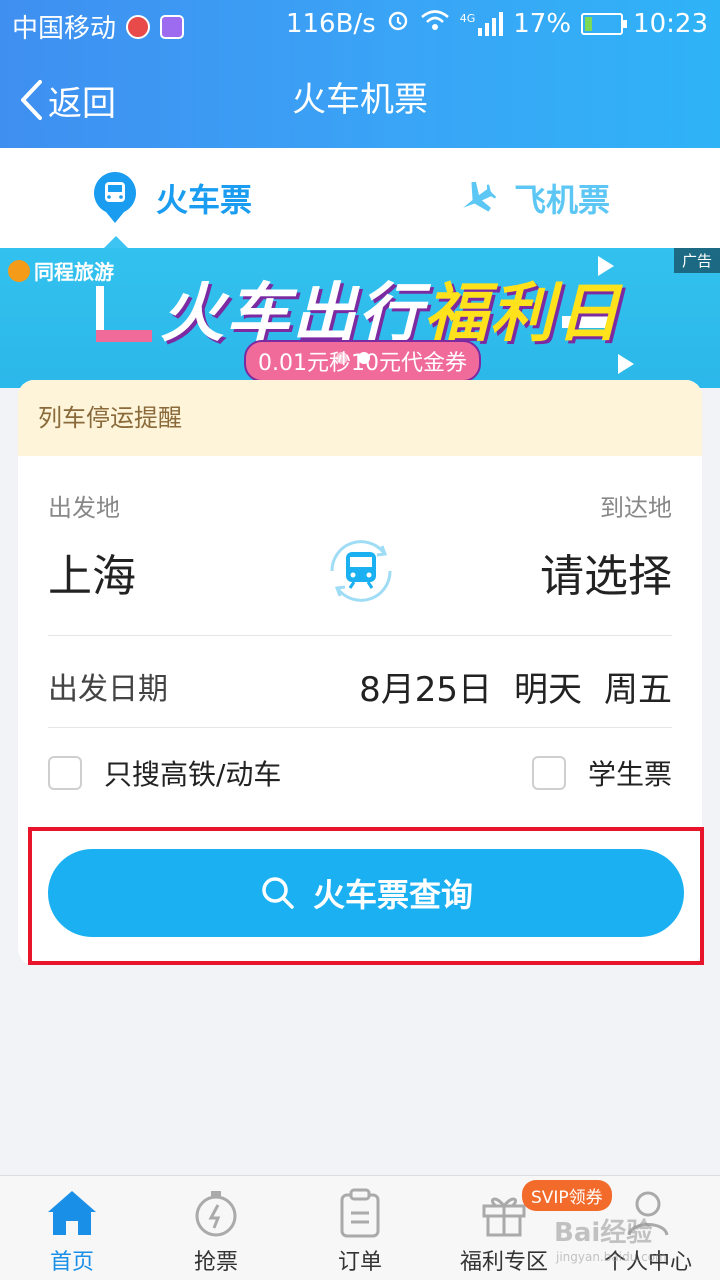  I want to click on signal-icon: 4G, so click(481, 23).